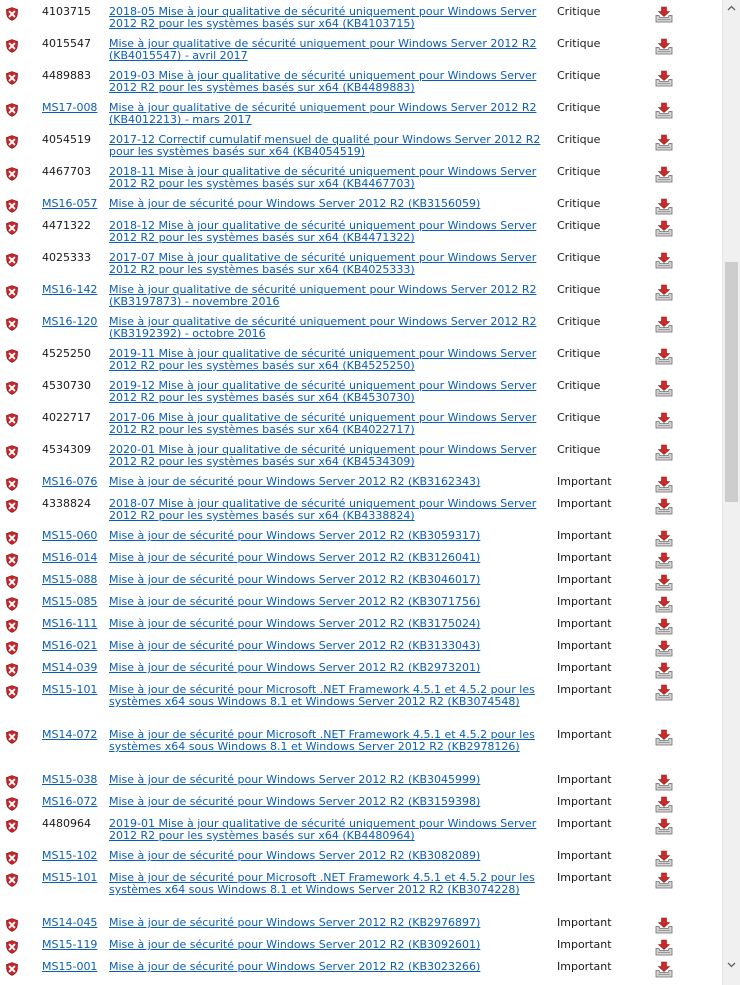 This screenshot has height=985, width=740. Describe the element at coordinates (69, 646) in the screenshot. I see `bulletin-link: MS16-021` at that location.